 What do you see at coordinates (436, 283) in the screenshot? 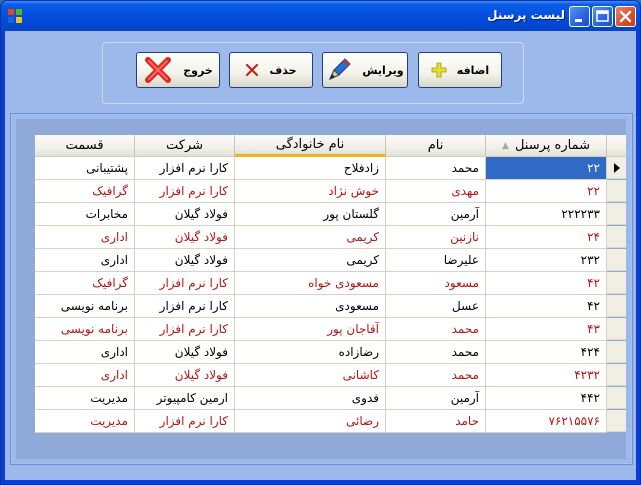
I see `cell-first-name: مسعود` at bounding box center [436, 283].